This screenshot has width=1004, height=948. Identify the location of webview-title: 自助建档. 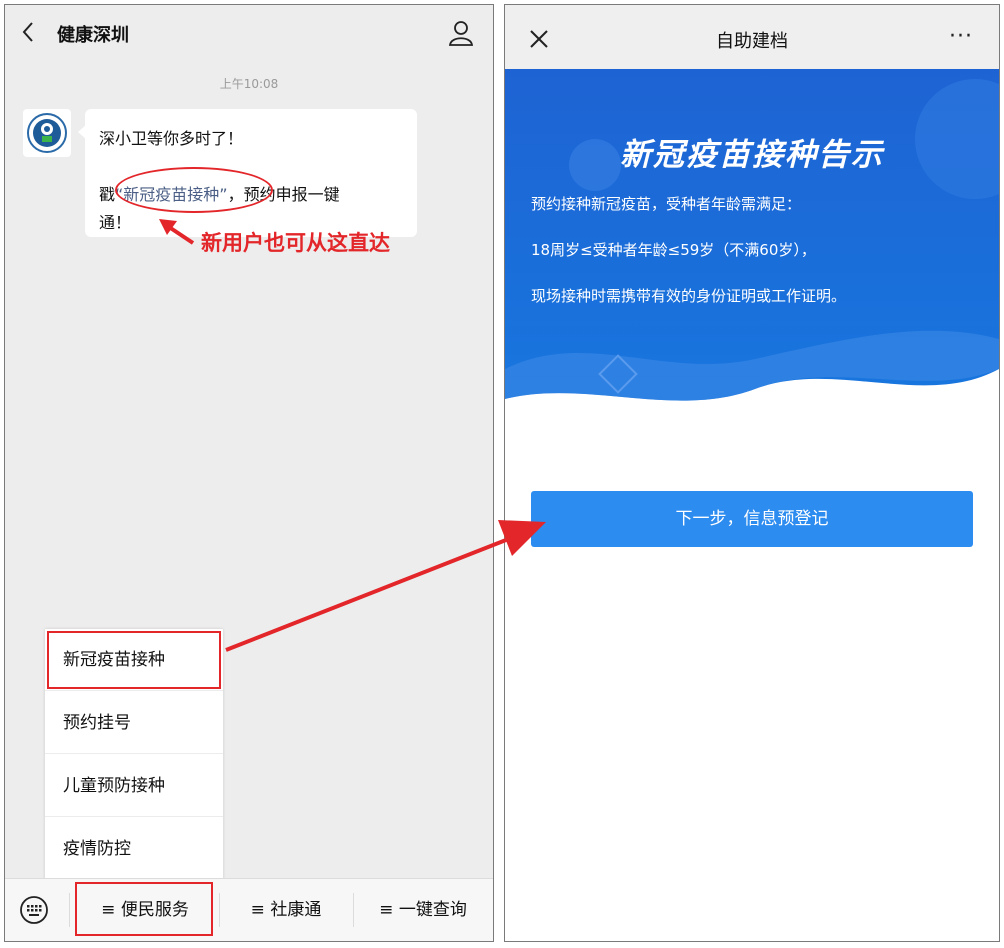
(752, 41).